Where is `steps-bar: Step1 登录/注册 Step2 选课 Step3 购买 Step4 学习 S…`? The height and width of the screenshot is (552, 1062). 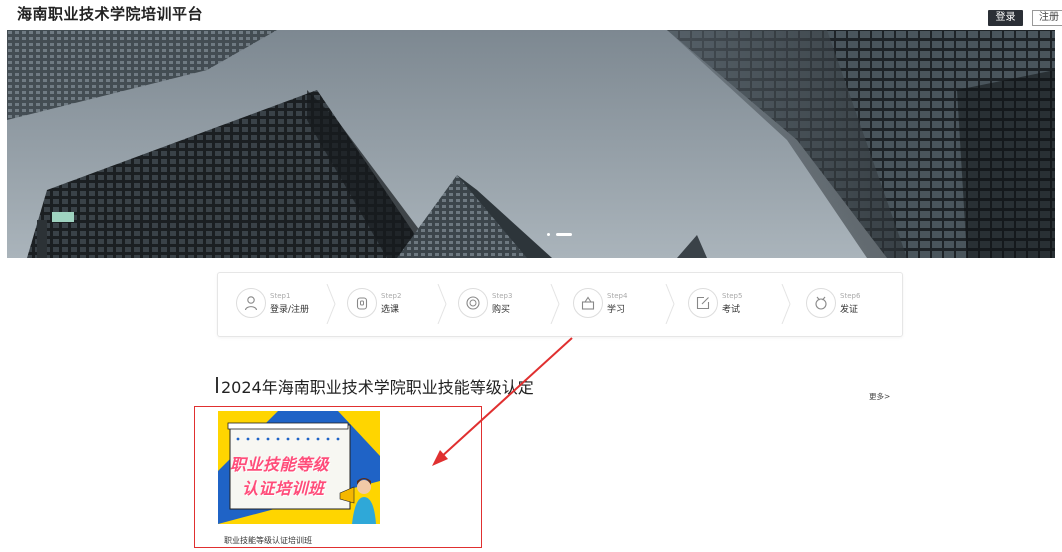
steps-bar: Step1 登录/注册 Step2 选课 Step3 购买 Step4 学习 S… is located at coordinates (560, 304).